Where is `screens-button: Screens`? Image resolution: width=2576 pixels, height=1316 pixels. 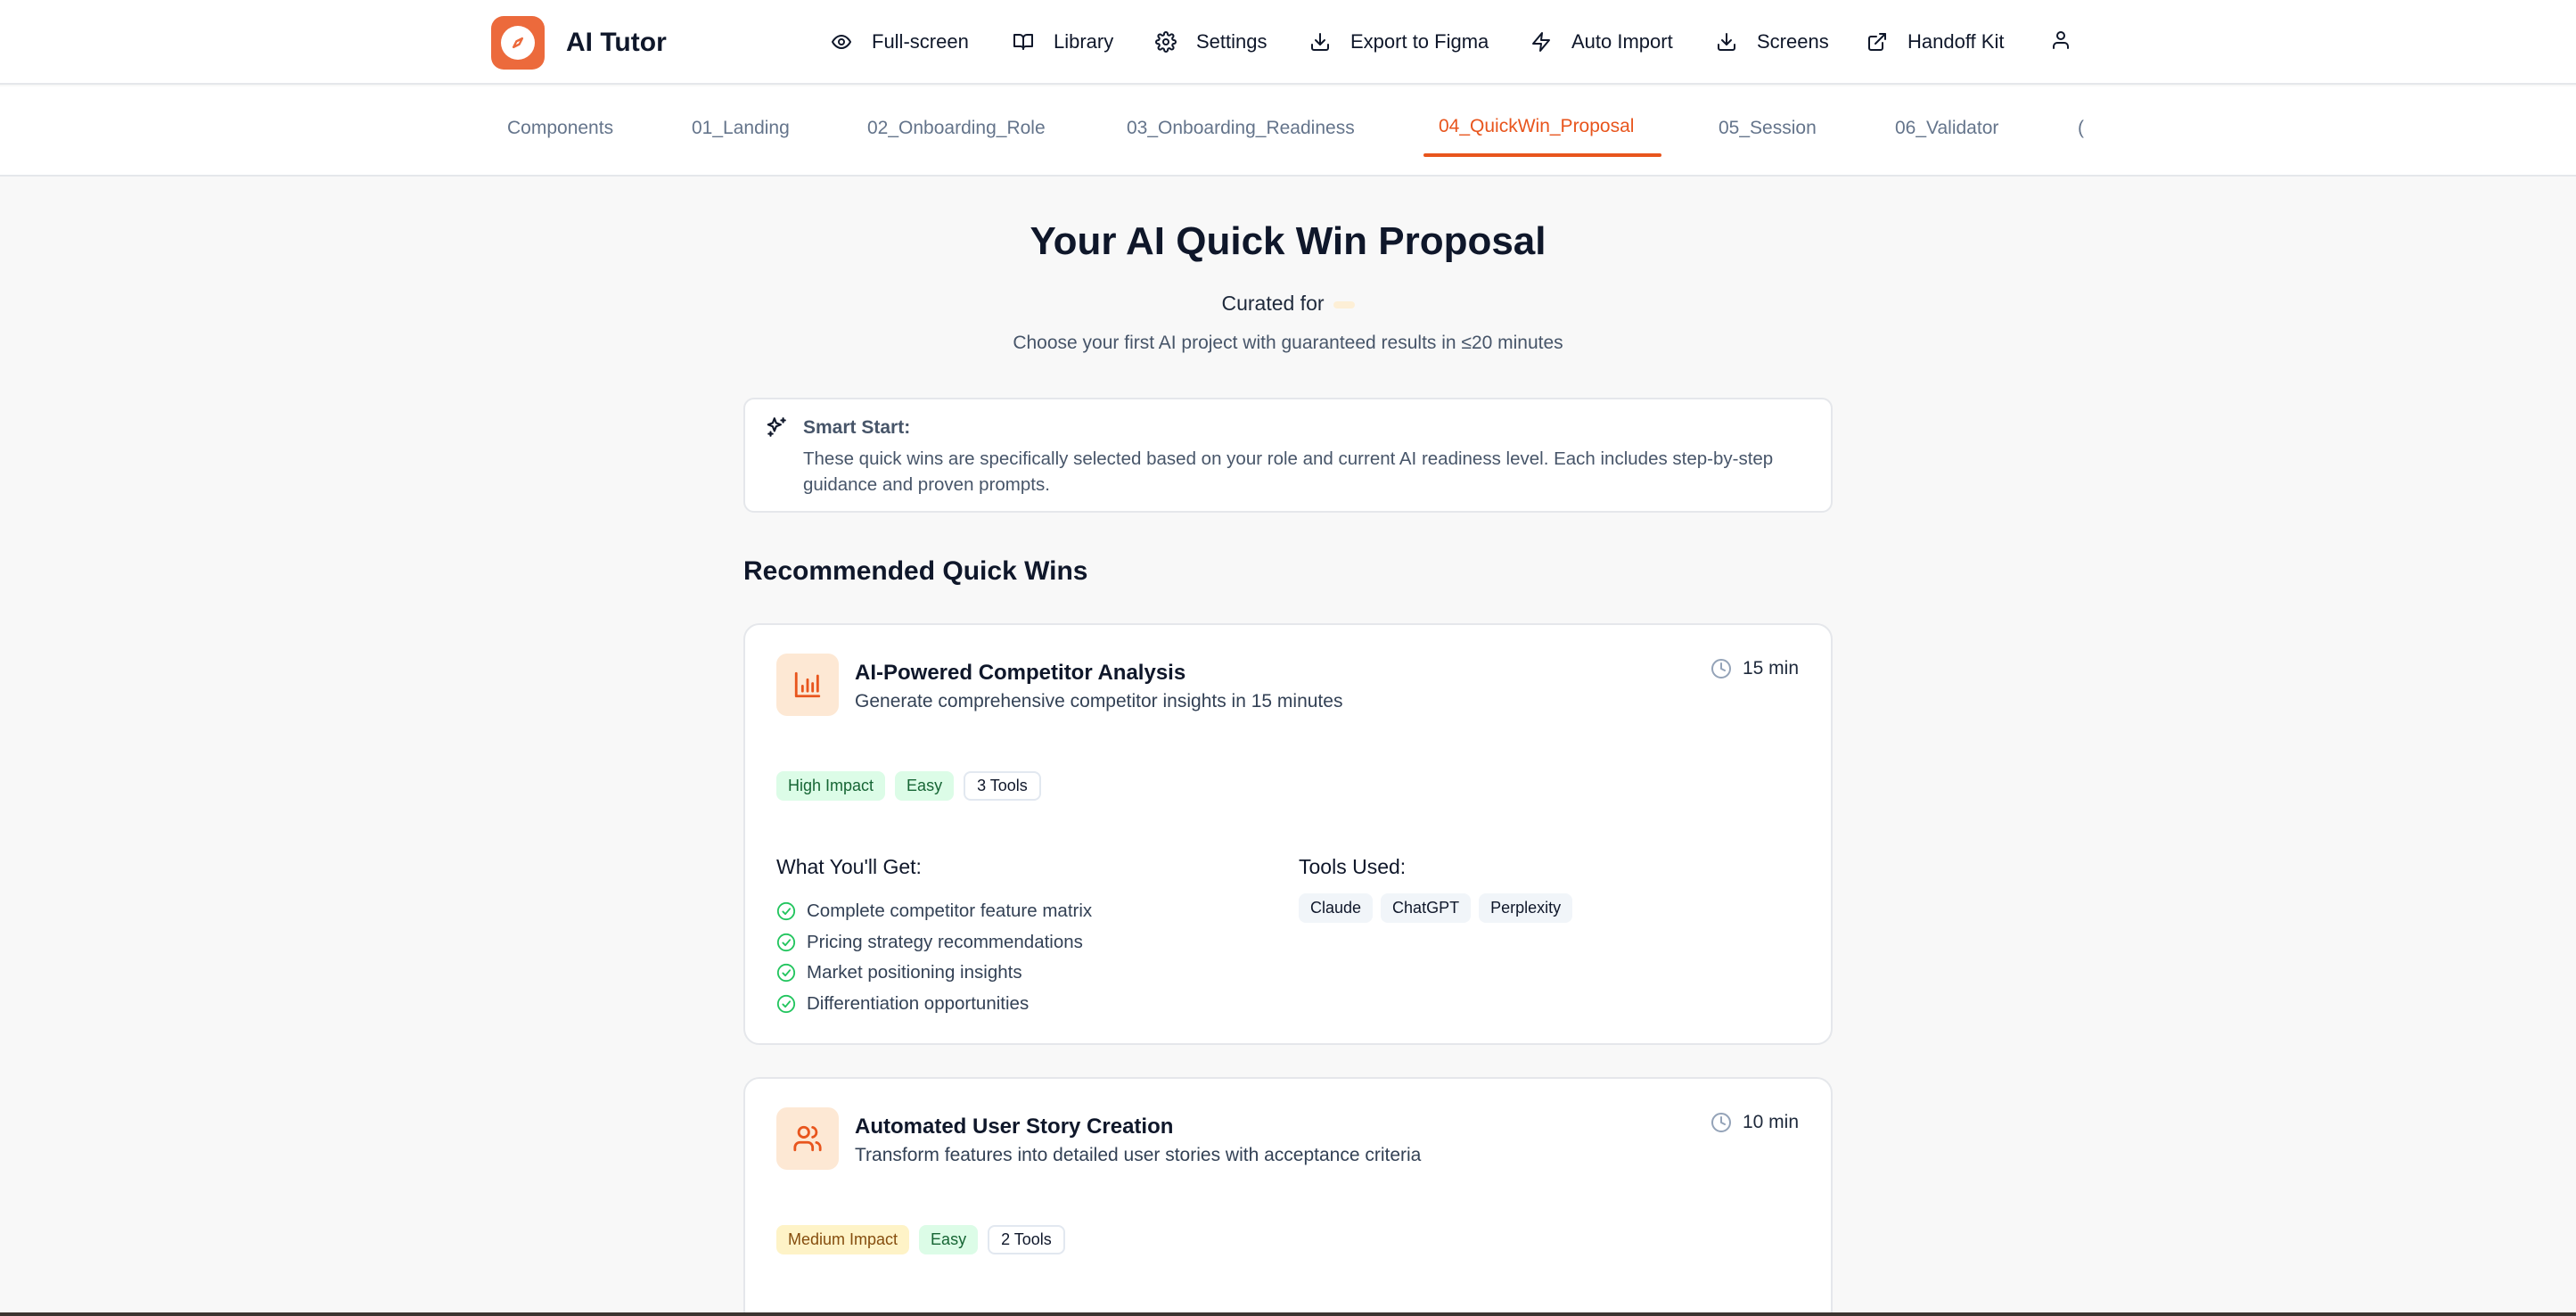
screens-button: Screens is located at coordinates (1772, 42).